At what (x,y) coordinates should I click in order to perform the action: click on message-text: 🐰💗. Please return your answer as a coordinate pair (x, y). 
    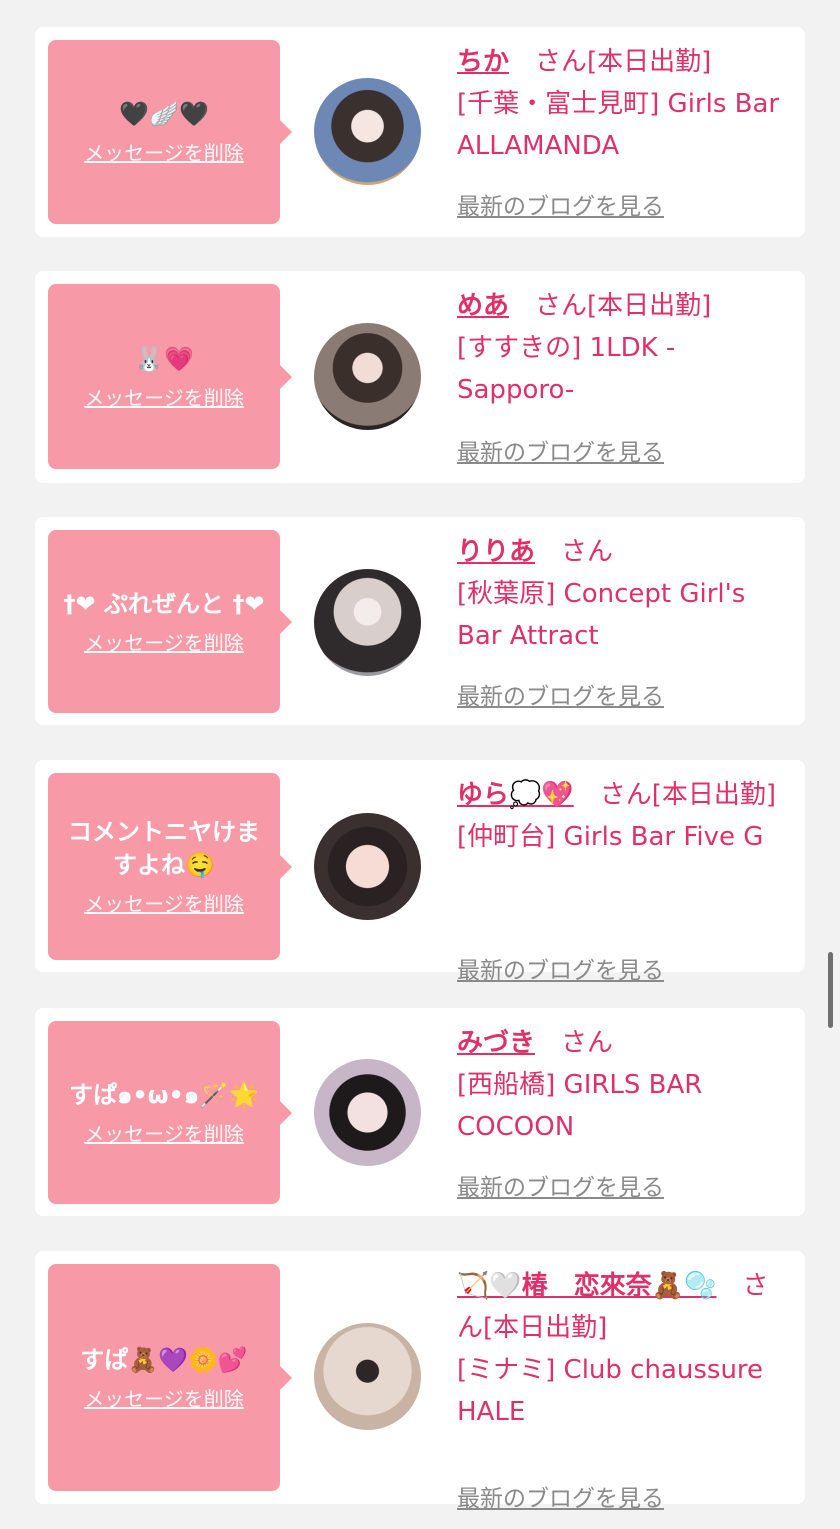
    Looking at the image, I should click on (164, 358).